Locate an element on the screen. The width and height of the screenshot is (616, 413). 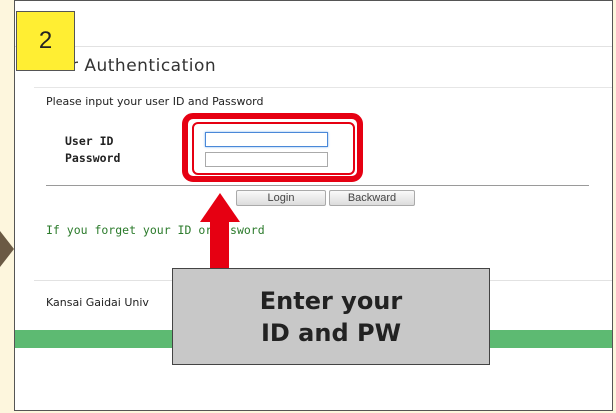
callout-line-1: Enter your is located at coordinates (331, 300).